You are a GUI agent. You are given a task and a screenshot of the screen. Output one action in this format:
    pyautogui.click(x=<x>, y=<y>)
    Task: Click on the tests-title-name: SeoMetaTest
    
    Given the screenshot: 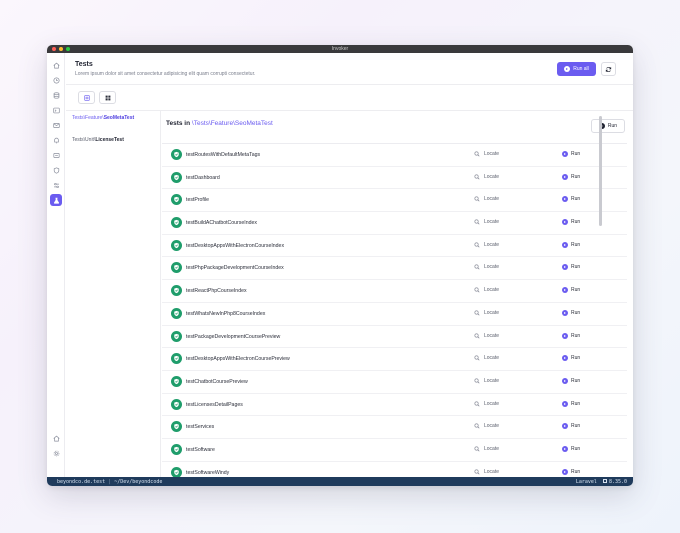 What is the action you would take?
    pyautogui.click(x=253, y=123)
    